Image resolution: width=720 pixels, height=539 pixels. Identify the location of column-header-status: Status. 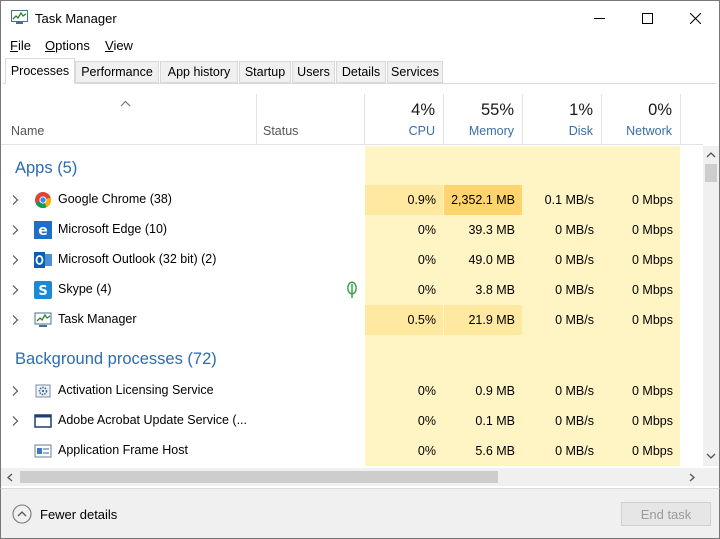
(310, 114).